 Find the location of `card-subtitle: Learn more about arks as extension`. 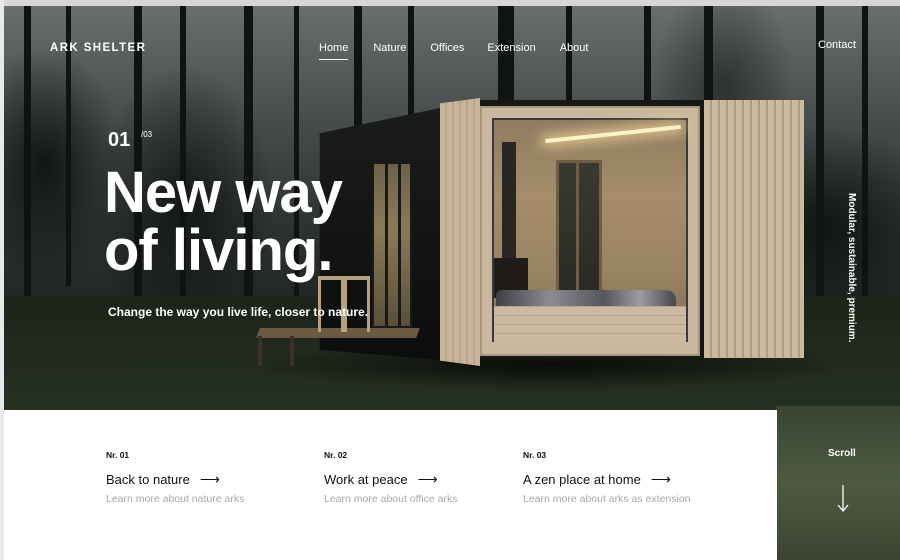

card-subtitle: Learn more about arks as extension is located at coordinates (607, 499).